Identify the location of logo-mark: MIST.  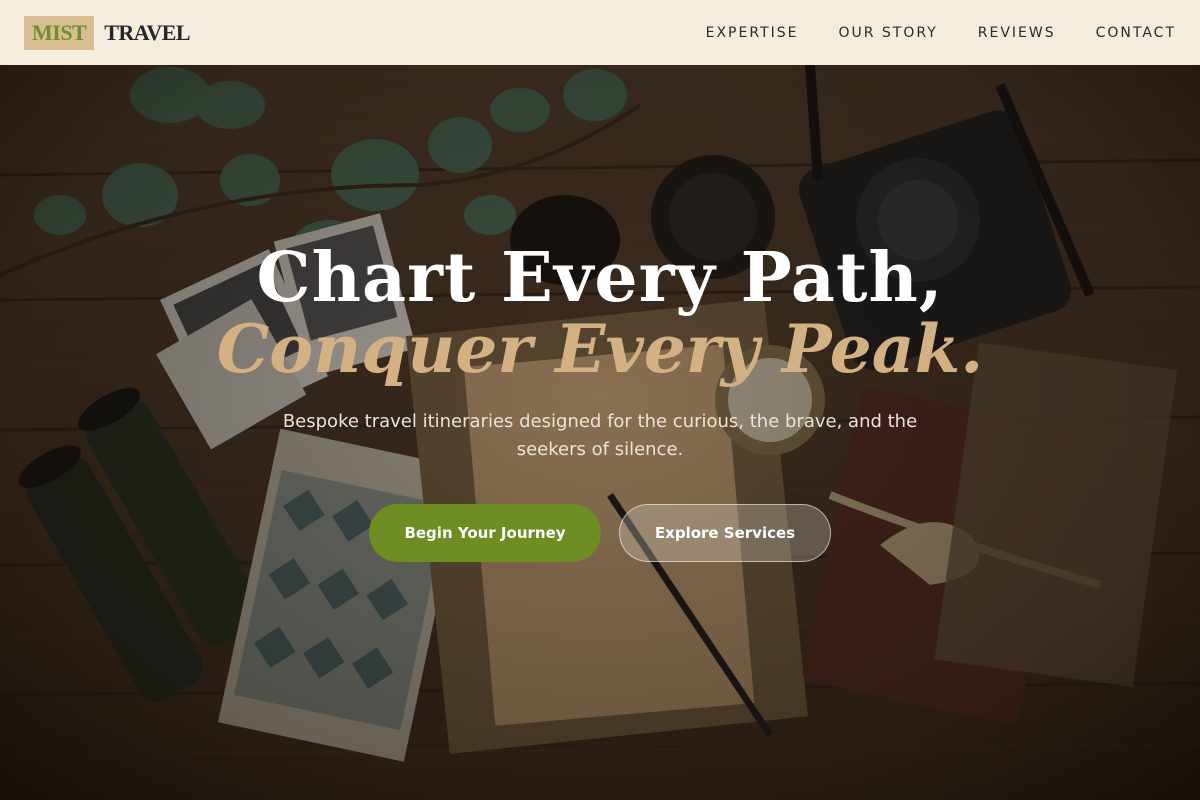
(59, 32).